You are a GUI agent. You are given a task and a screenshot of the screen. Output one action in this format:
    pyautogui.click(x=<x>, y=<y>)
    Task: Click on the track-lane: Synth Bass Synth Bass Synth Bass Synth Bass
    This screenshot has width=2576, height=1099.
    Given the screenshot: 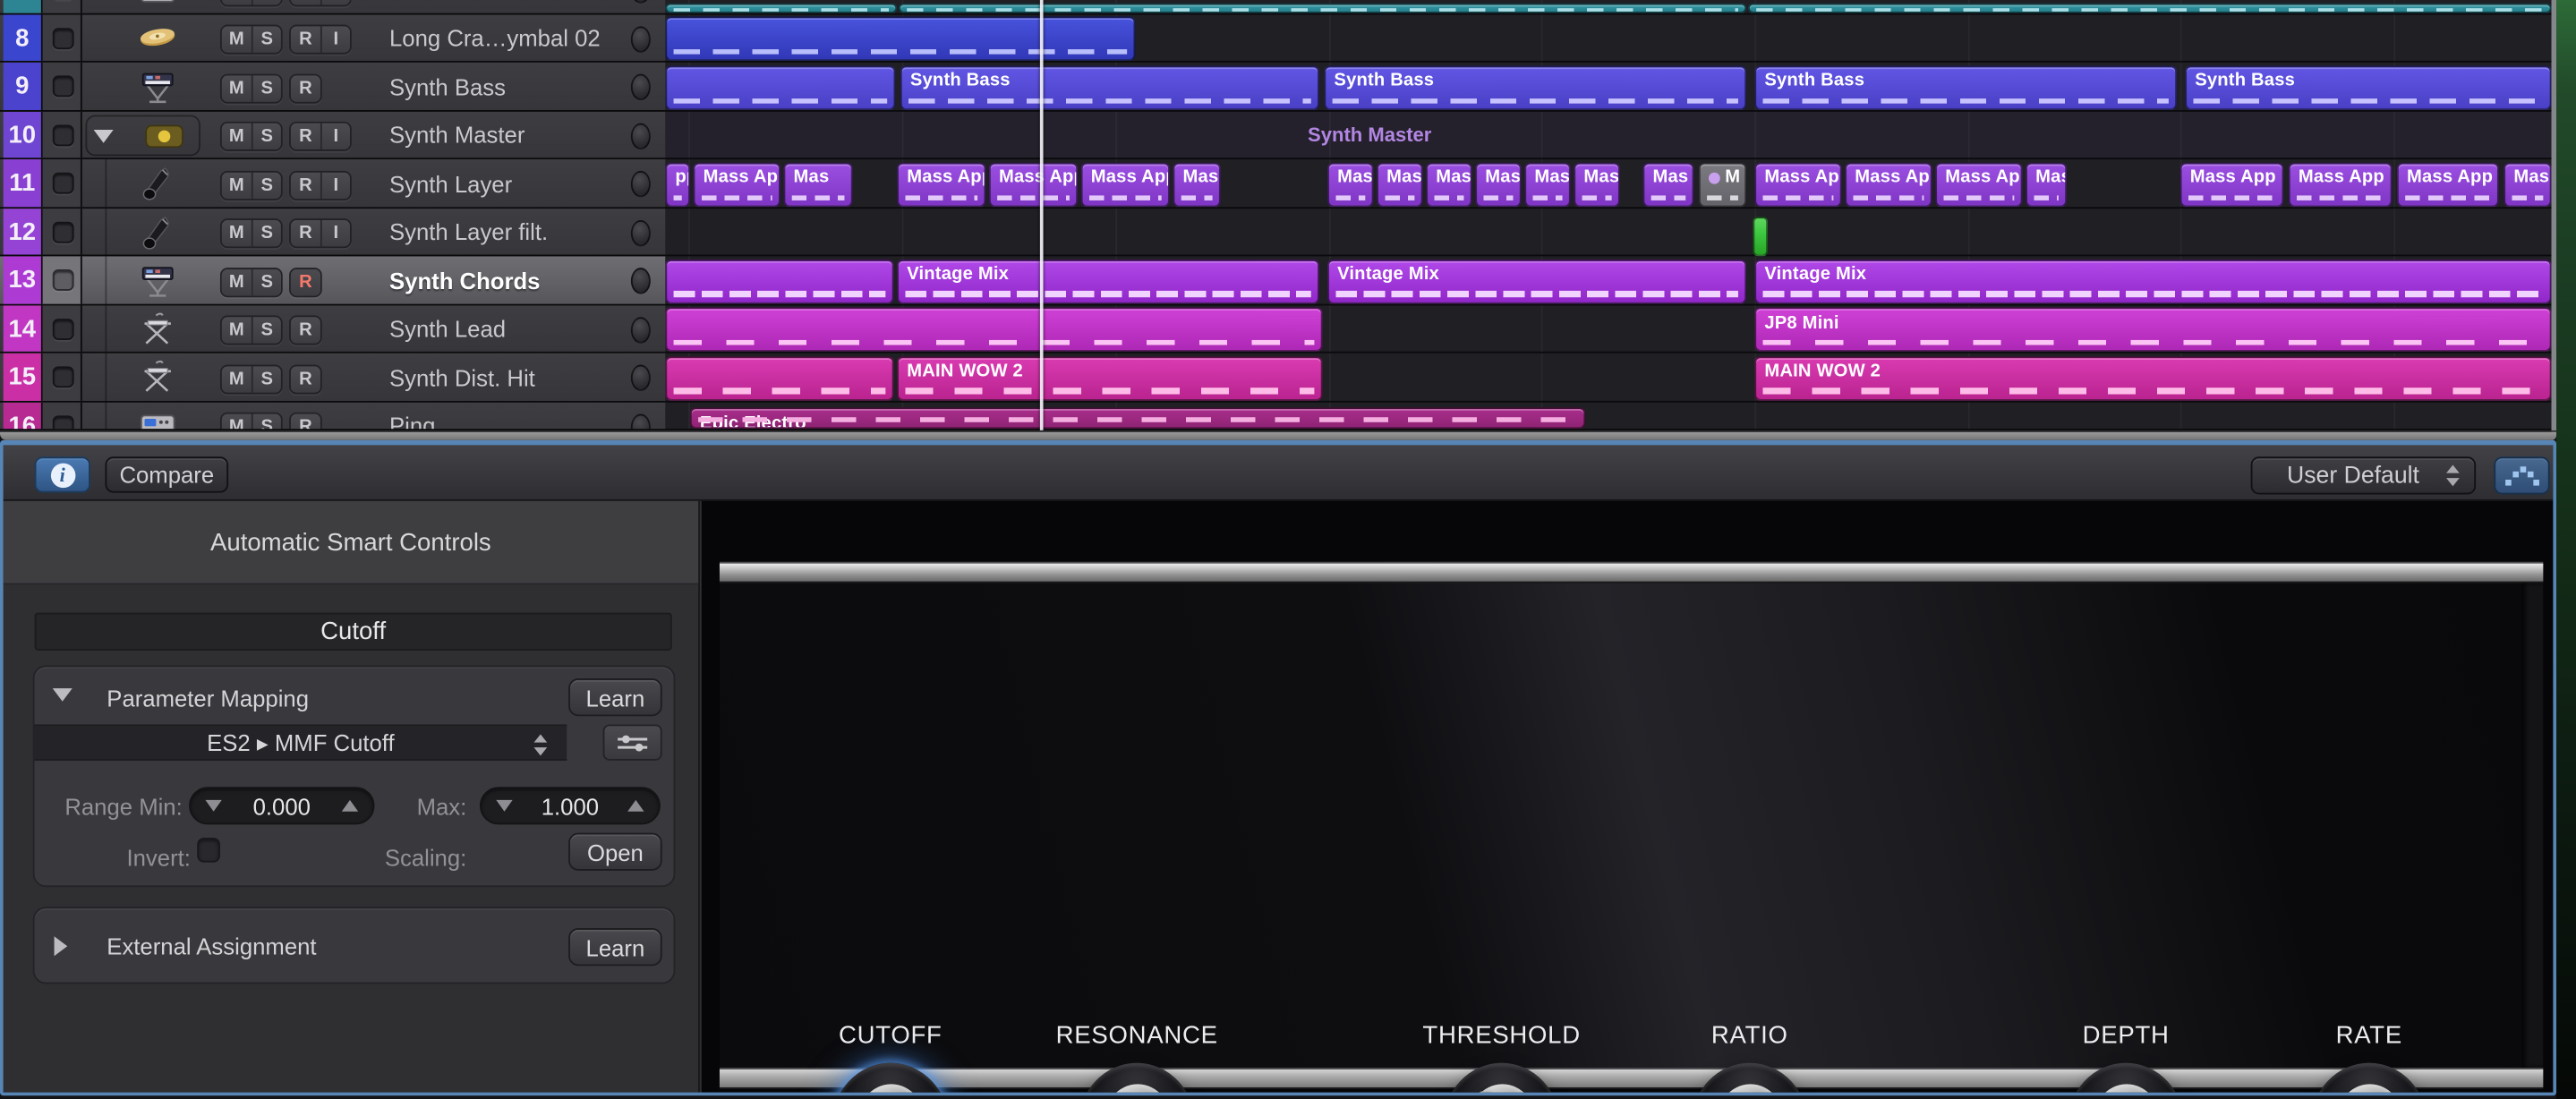 What is the action you would take?
    pyautogui.click(x=1608, y=87)
    